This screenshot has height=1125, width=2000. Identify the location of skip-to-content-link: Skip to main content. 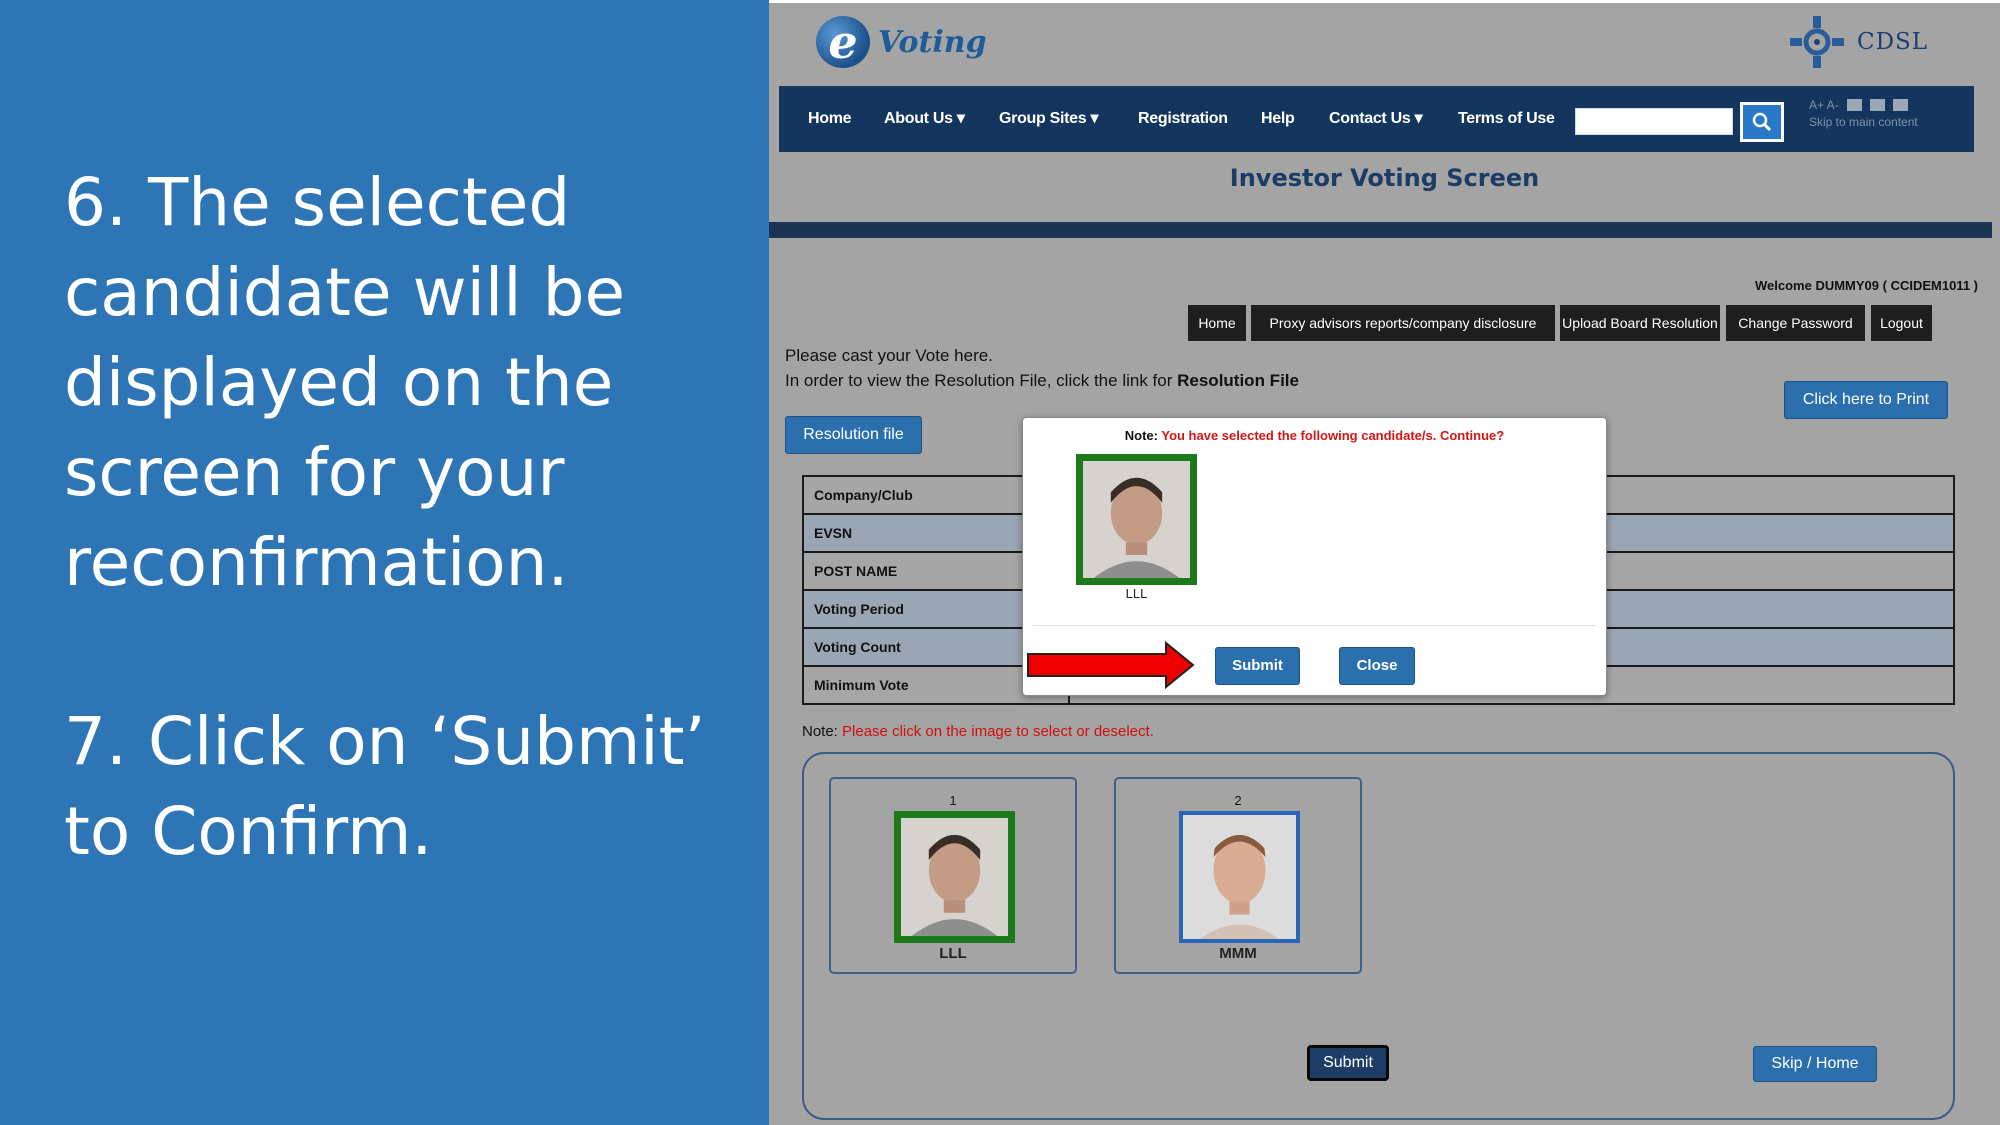
(1863, 122).